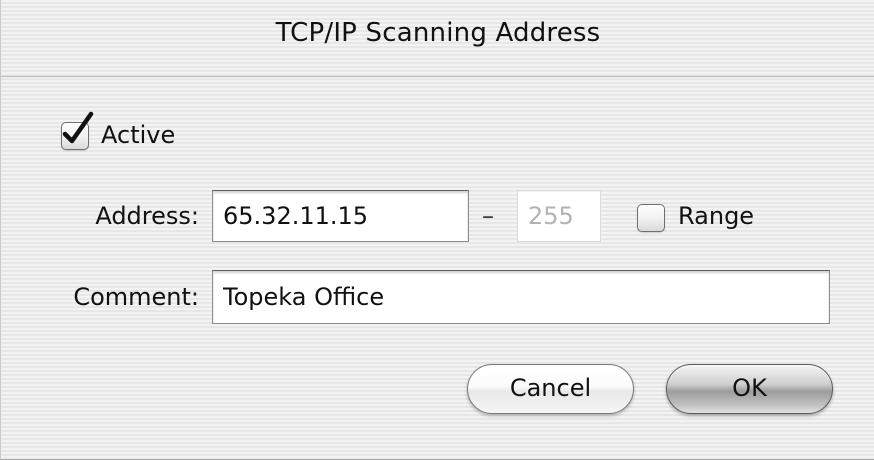 This screenshot has height=460, width=874. I want to click on range-end-field, so click(559, 216).